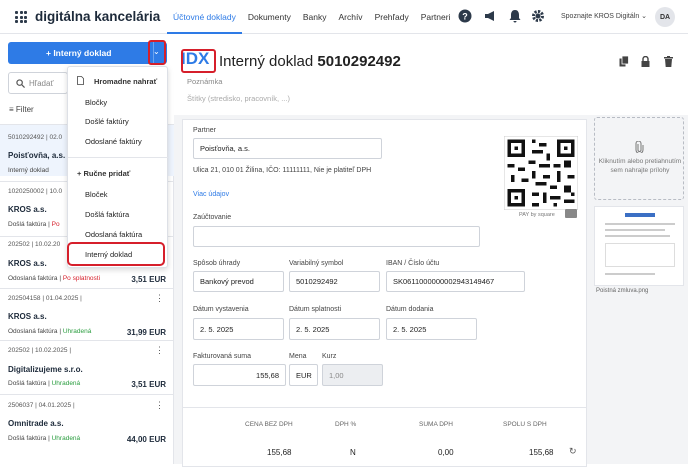  I want to click on new-internal-doc-button: + Interný doklad, so click(87, 53).